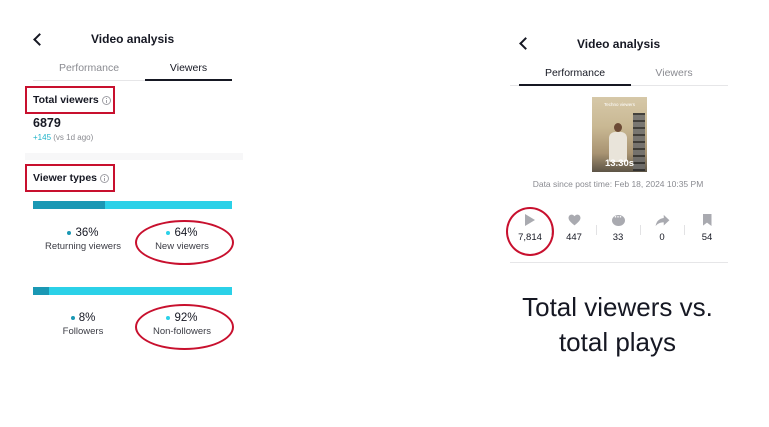 The width and height of the screenshot is (769, 427). What do you see at coordinates (140, 291) in the screenshot?
I see `non-followers-segment` at bounding box center [140, 291].